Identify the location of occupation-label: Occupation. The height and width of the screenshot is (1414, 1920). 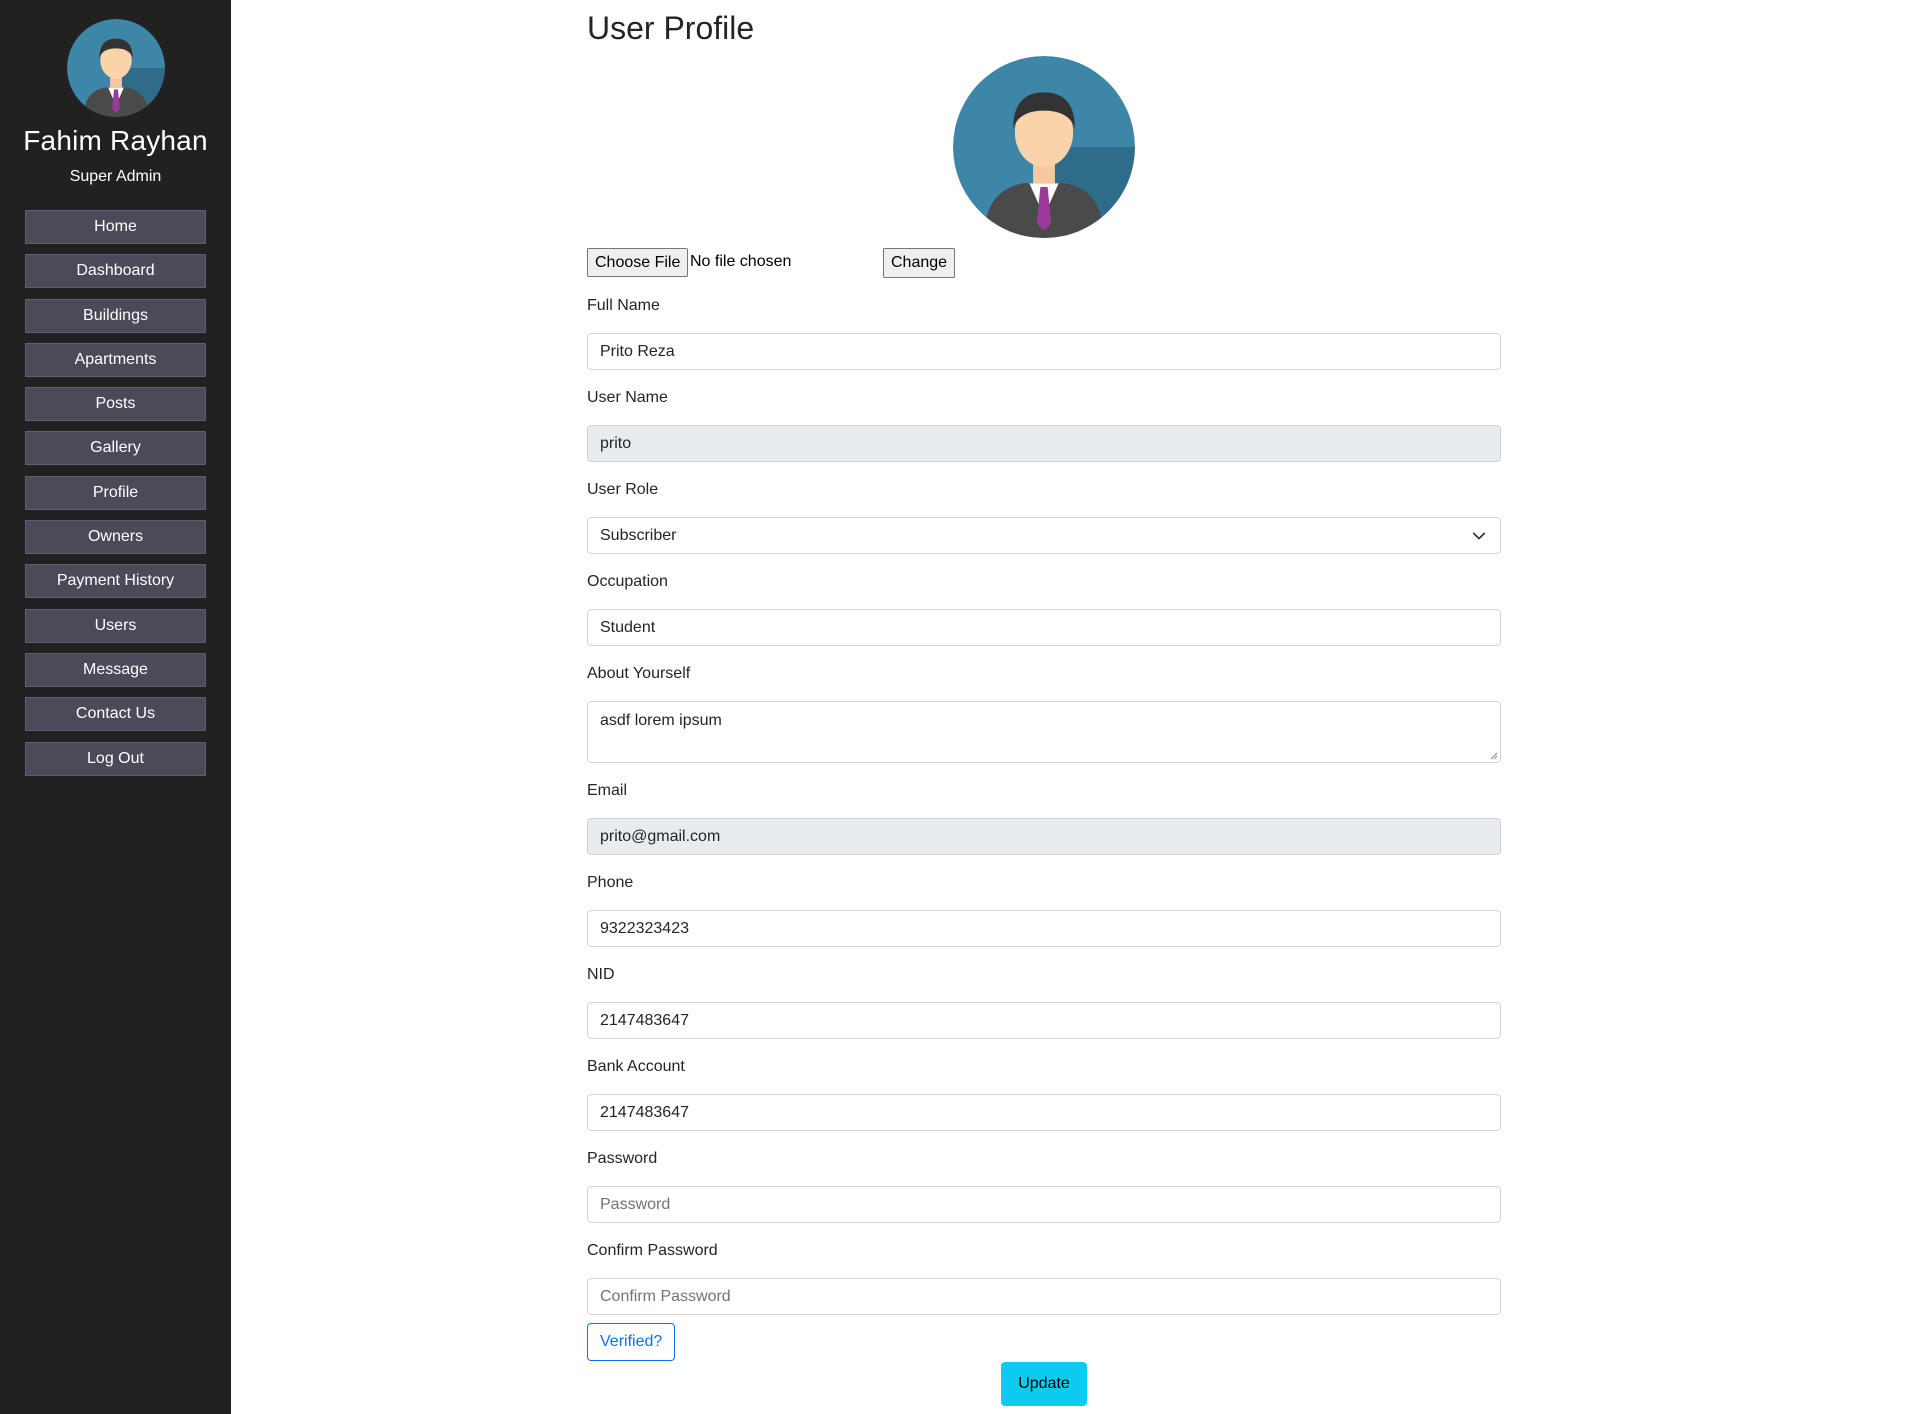
(627, 581).